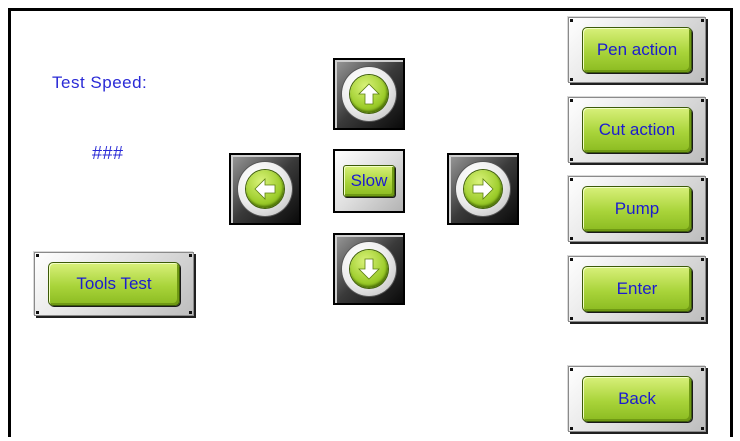  I want to click on pump-button: Pump, so click(637, 209).